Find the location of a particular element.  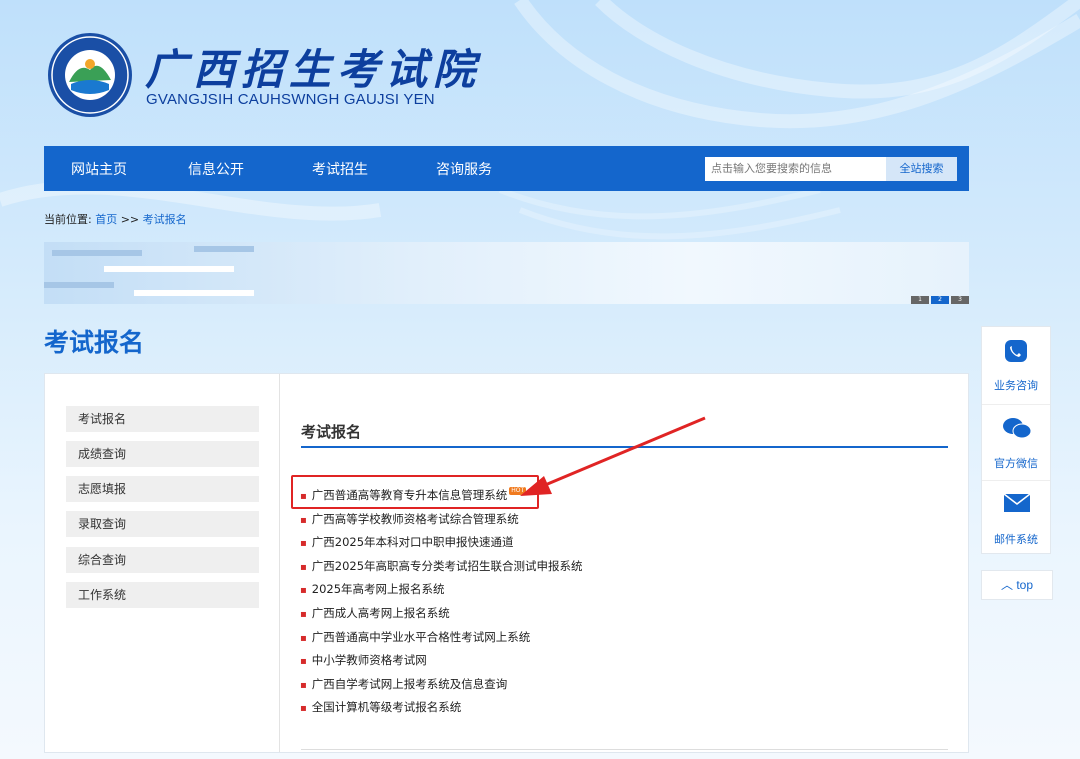

pager-dot-2: 2 is located at coordinates (940, 300).